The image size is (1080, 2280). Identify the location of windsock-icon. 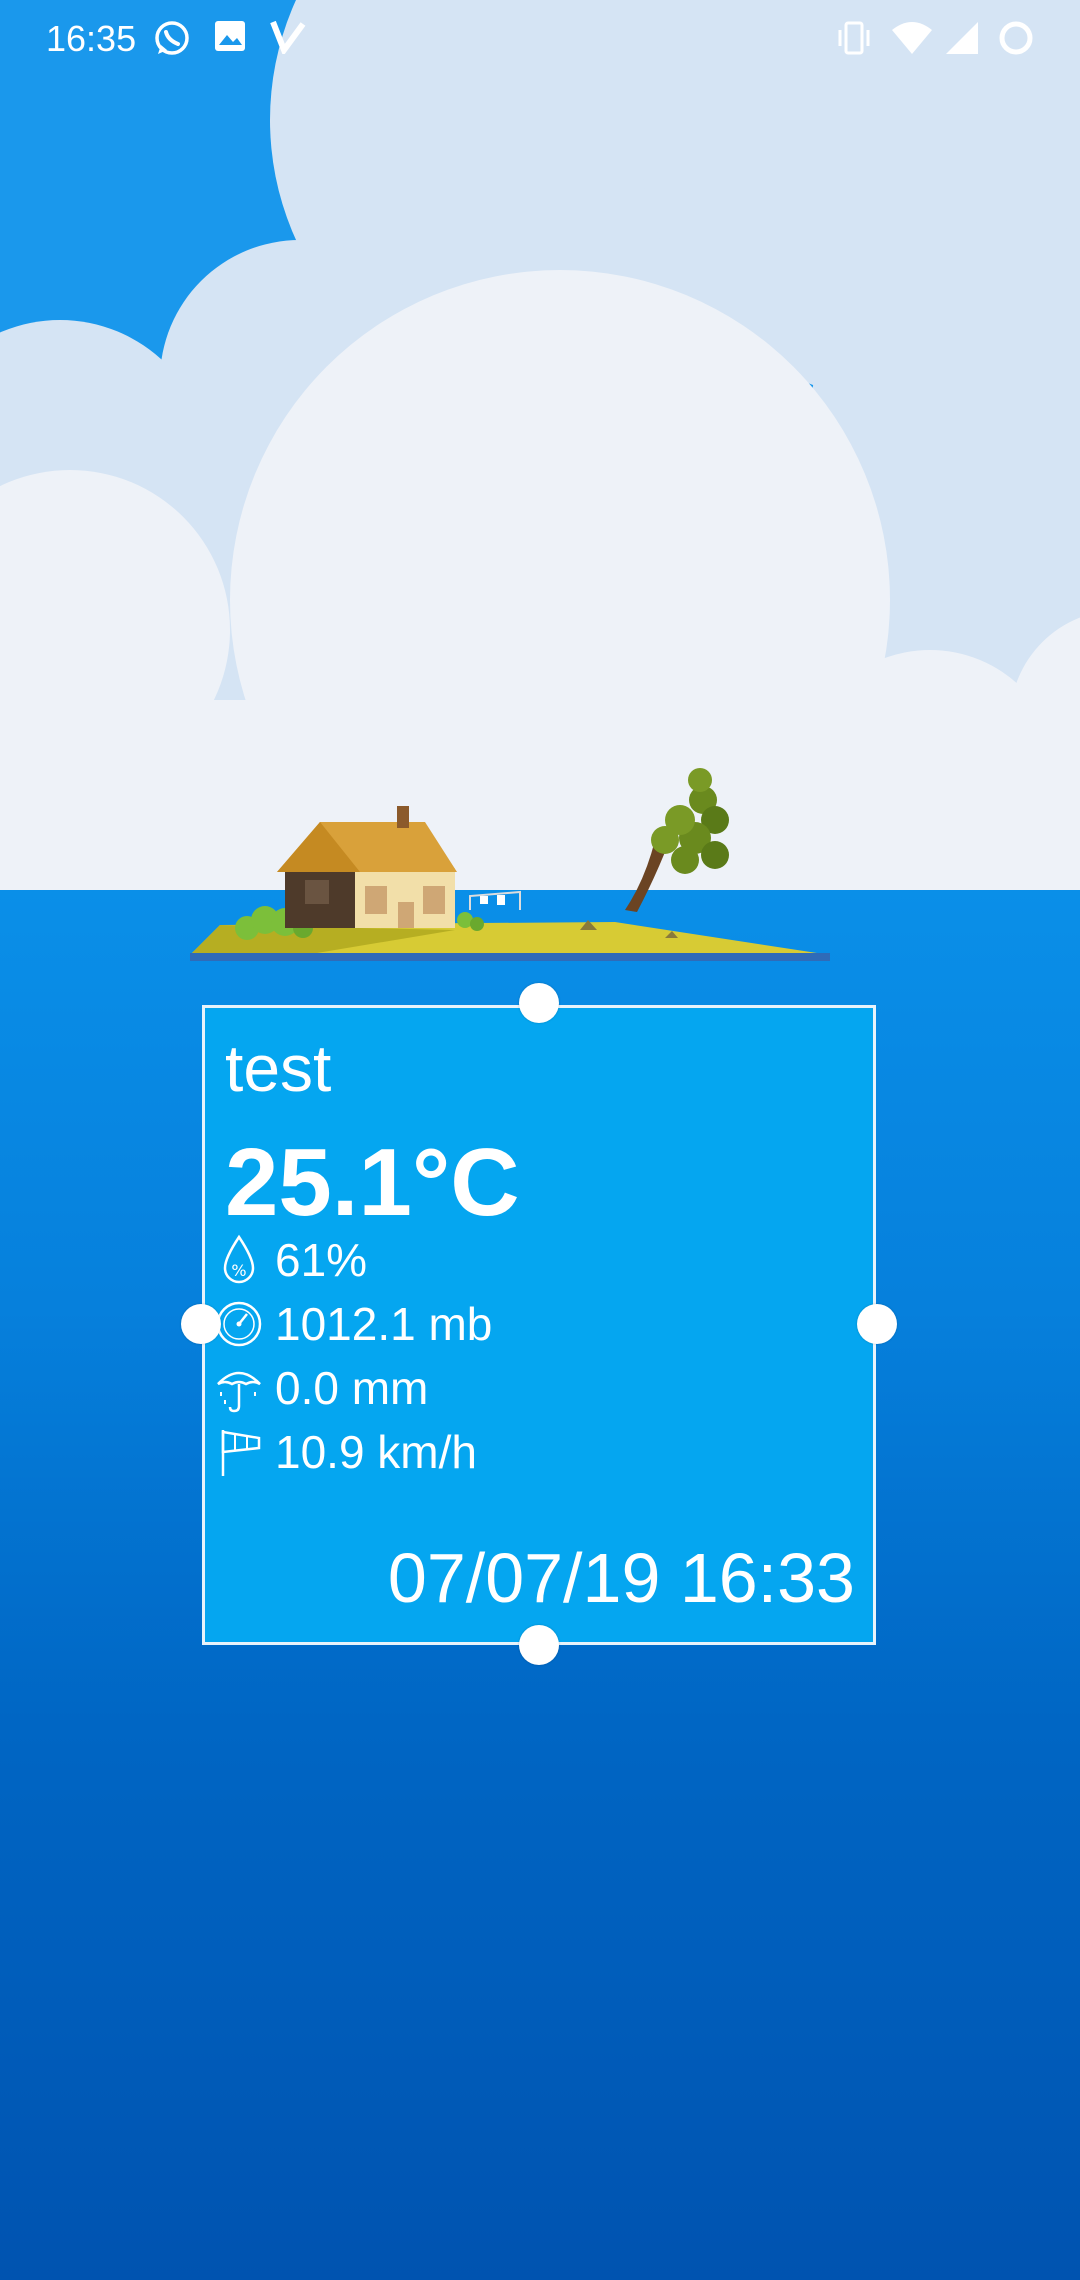
(239, 1452).